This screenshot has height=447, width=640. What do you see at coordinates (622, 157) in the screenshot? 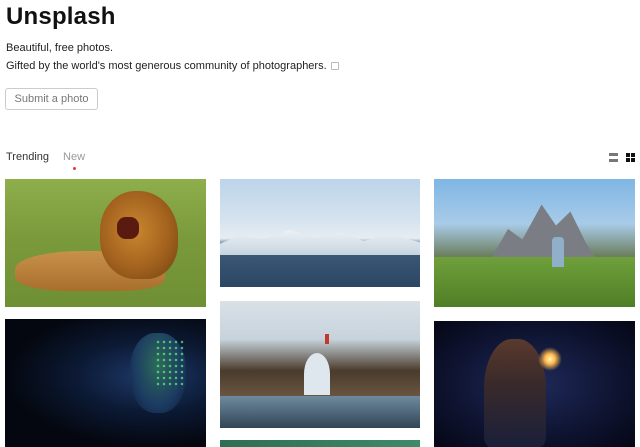
I see `view-toggle` at bounding box center [622, 157].